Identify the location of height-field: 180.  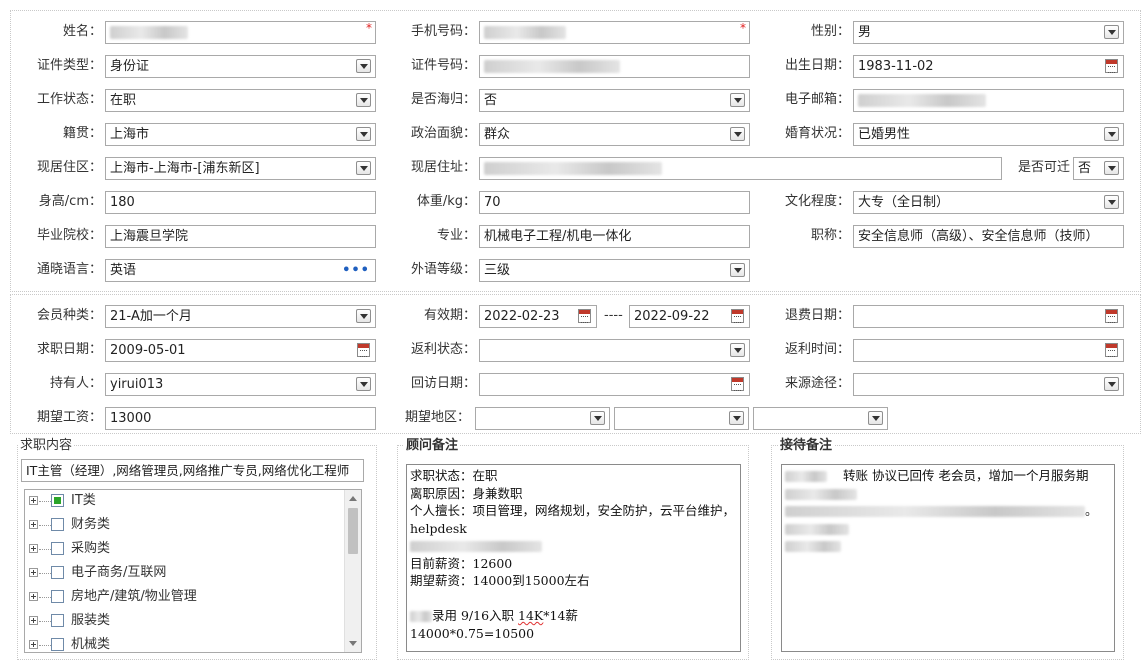
(240, 202).